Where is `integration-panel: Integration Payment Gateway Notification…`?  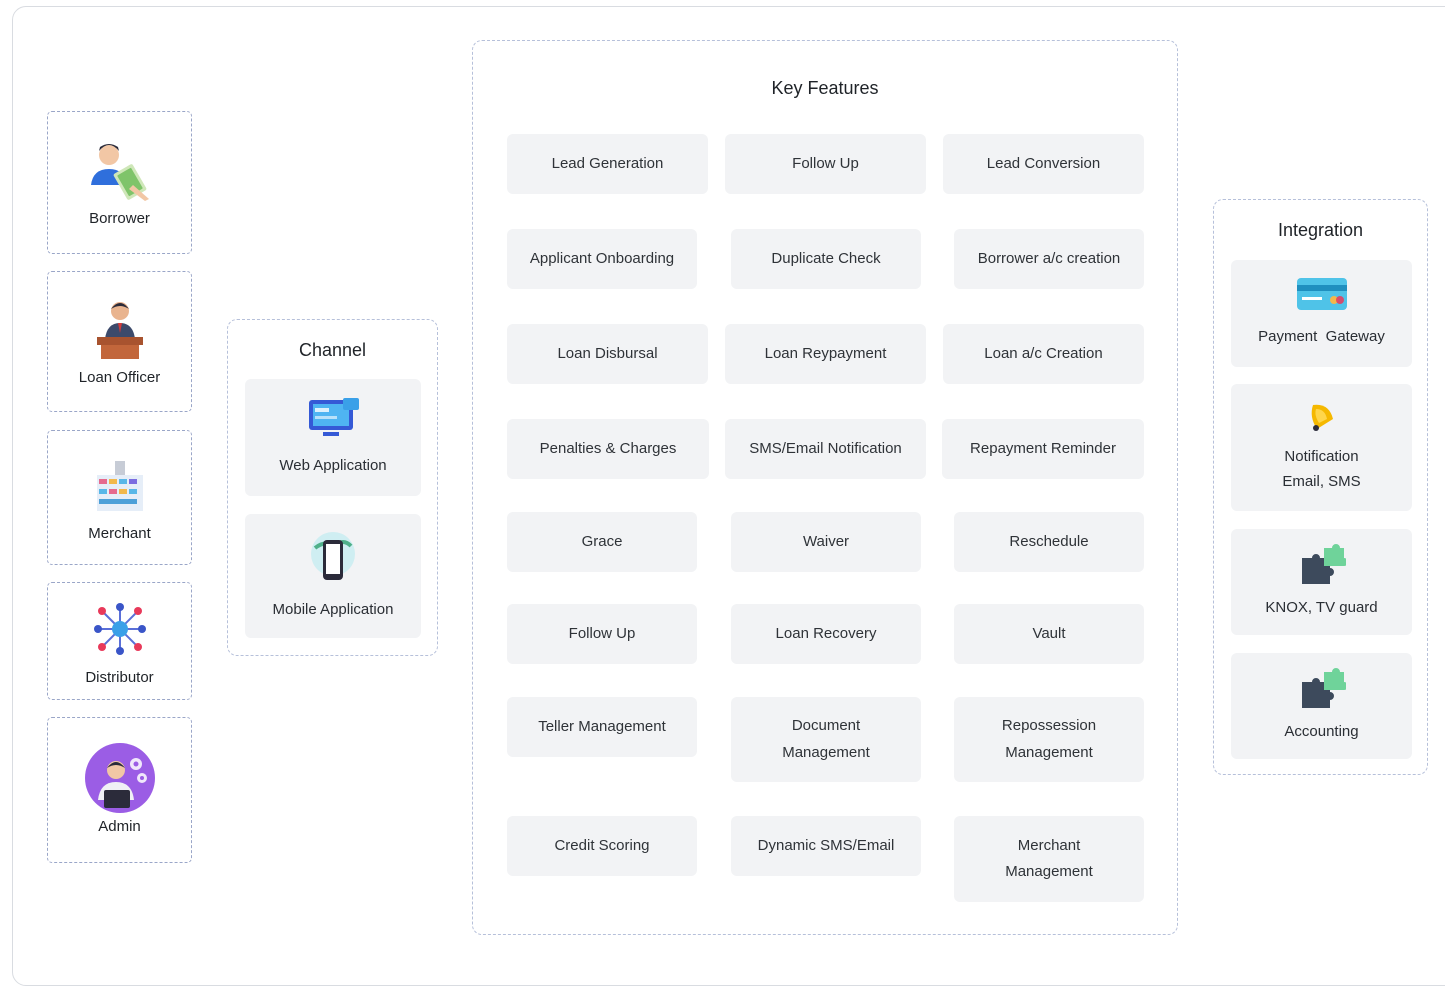 integration-panel: Integration Payment Gateway Notification… is located at coordinates (1320, 487).